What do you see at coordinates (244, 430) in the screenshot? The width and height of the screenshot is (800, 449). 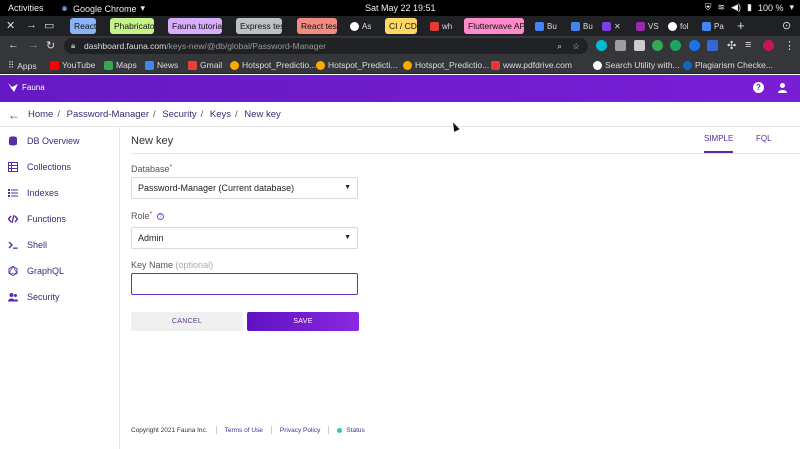 I see `terms-link: Terms of Use` at bounding box center [244, 430].